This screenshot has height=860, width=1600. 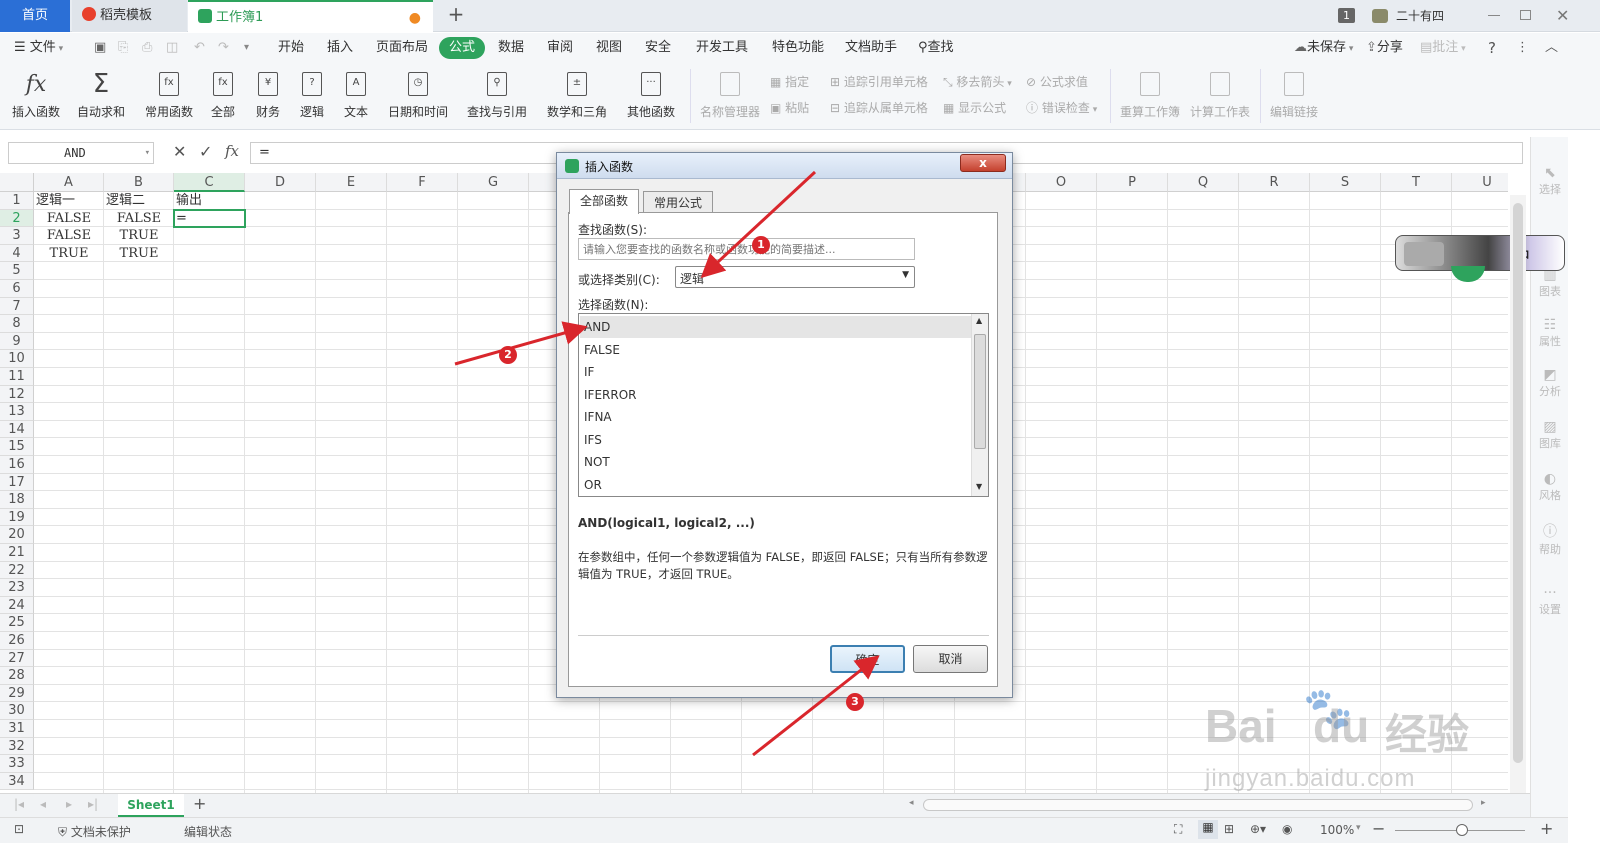 What do you see at coordinates (1341, 726) in the screenshot?
I see `watermark-du: du` at bounding box center [1341, 726].